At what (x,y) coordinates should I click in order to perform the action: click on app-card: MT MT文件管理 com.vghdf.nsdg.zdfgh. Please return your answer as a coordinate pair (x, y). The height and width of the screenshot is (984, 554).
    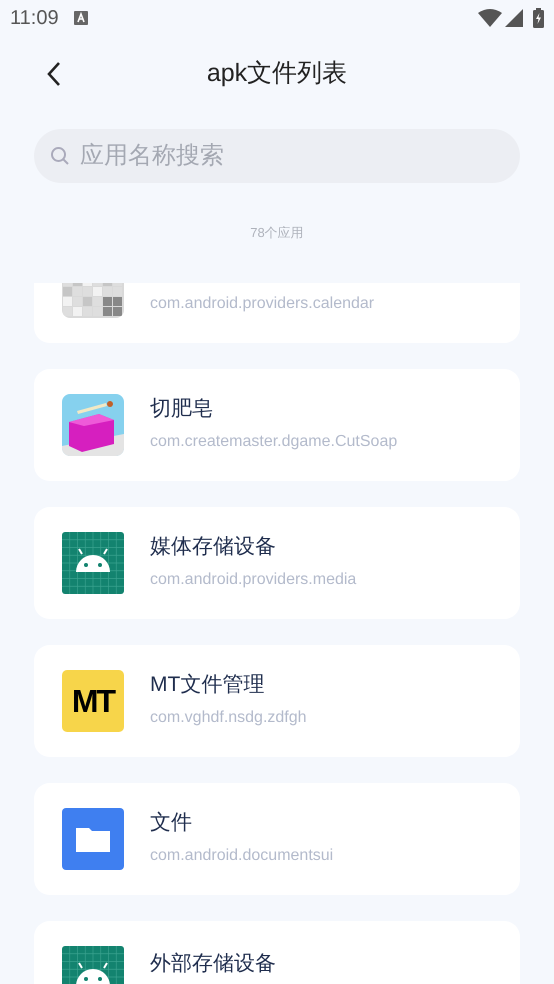
    Looking at the image, I should click on (277, 701).